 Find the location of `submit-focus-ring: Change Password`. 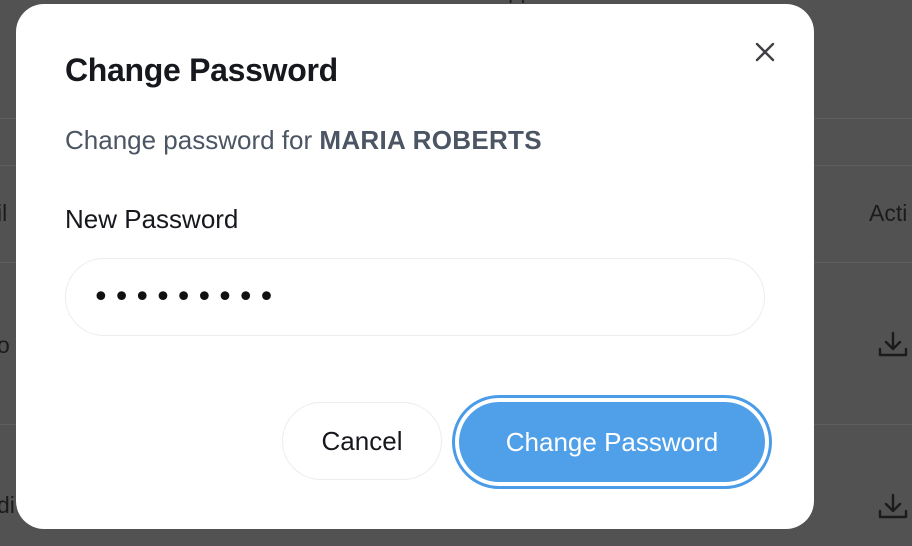

submit-focus-ring: Change Password is located at coordinates (612, 442).